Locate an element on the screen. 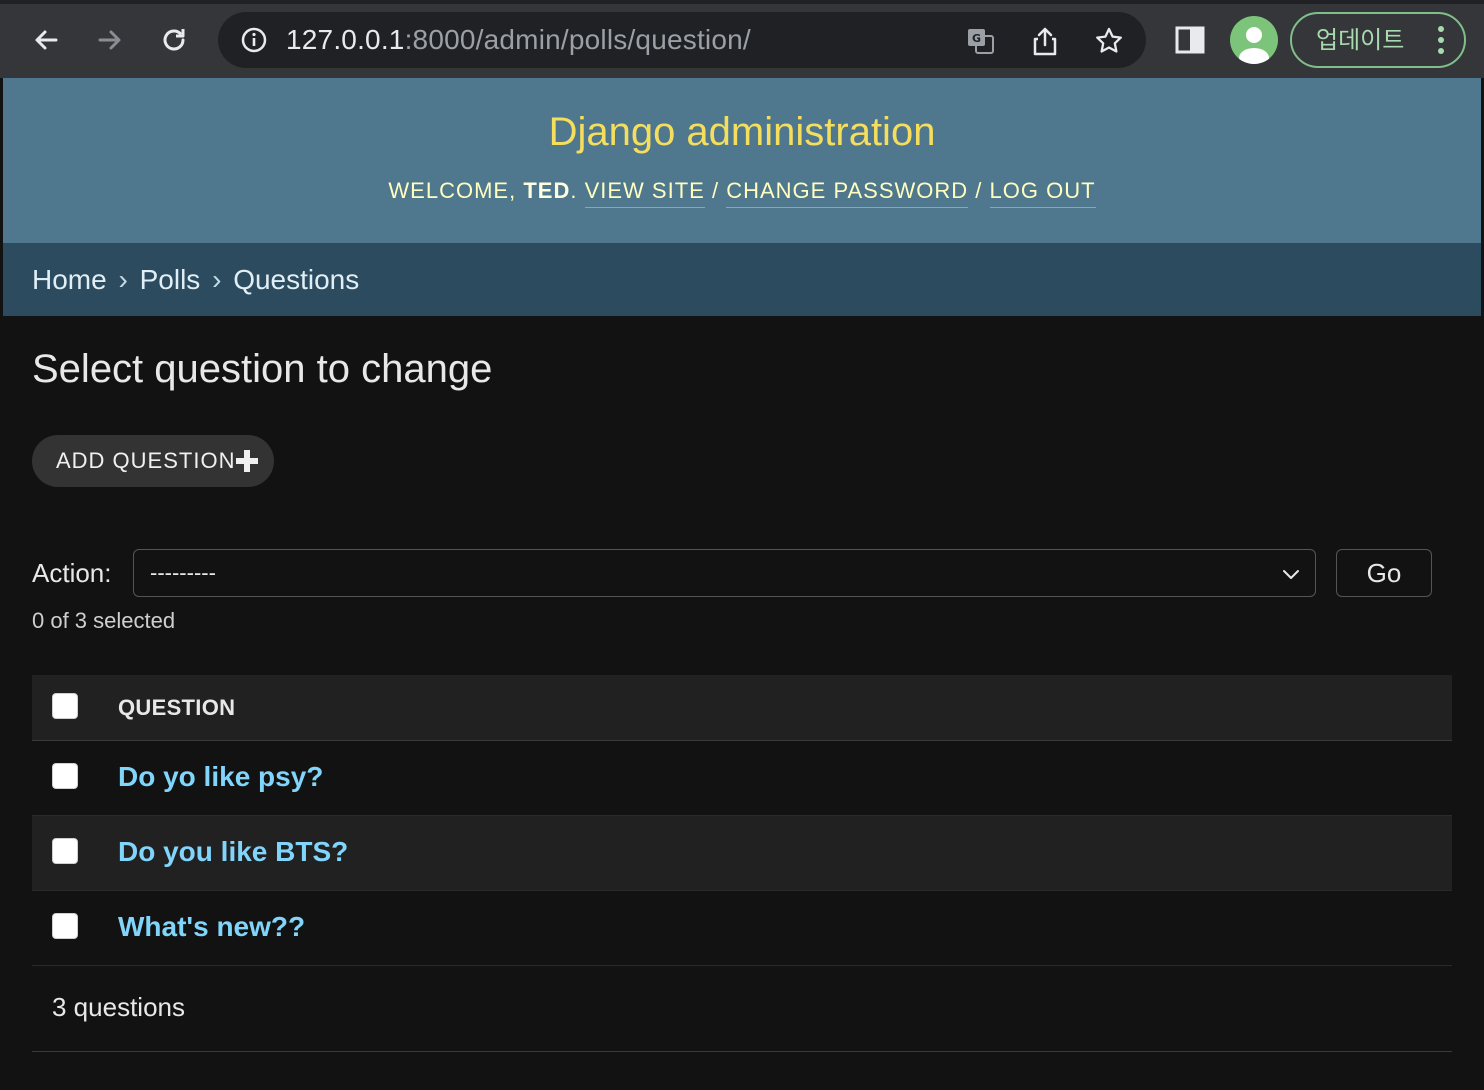  more-vert-icon is located at coordinates (1441, 40).